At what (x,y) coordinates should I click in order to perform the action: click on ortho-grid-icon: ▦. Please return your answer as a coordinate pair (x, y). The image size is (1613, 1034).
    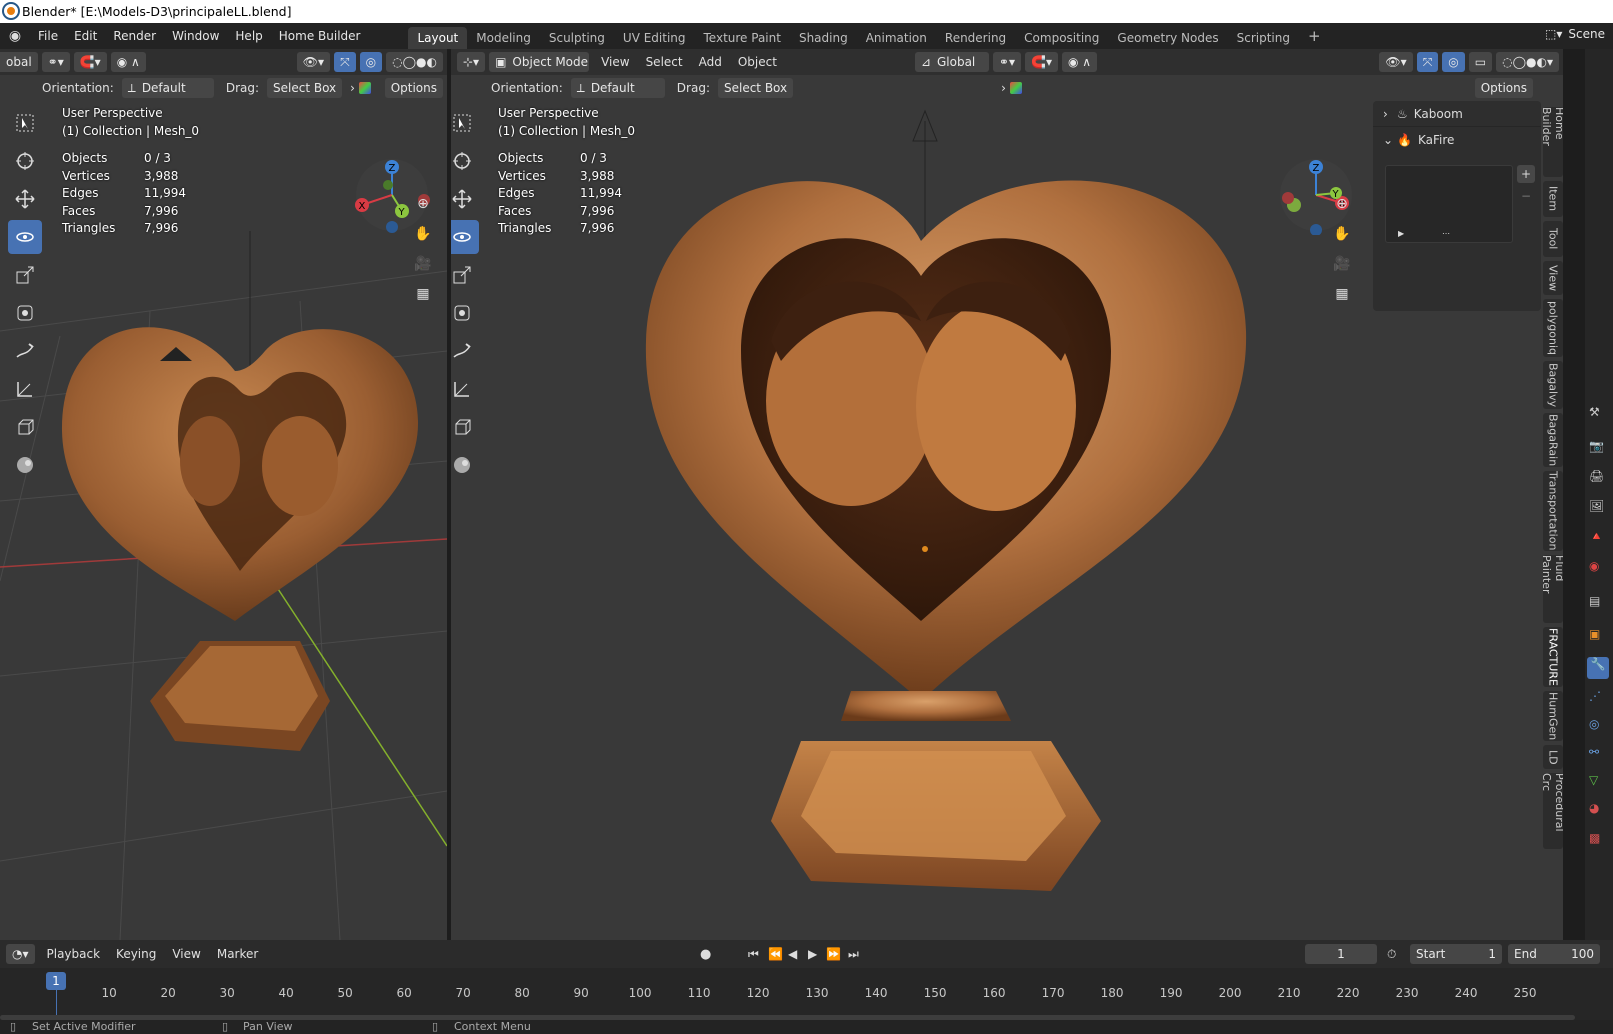
    Looking at the image, I should click on (423, 294).